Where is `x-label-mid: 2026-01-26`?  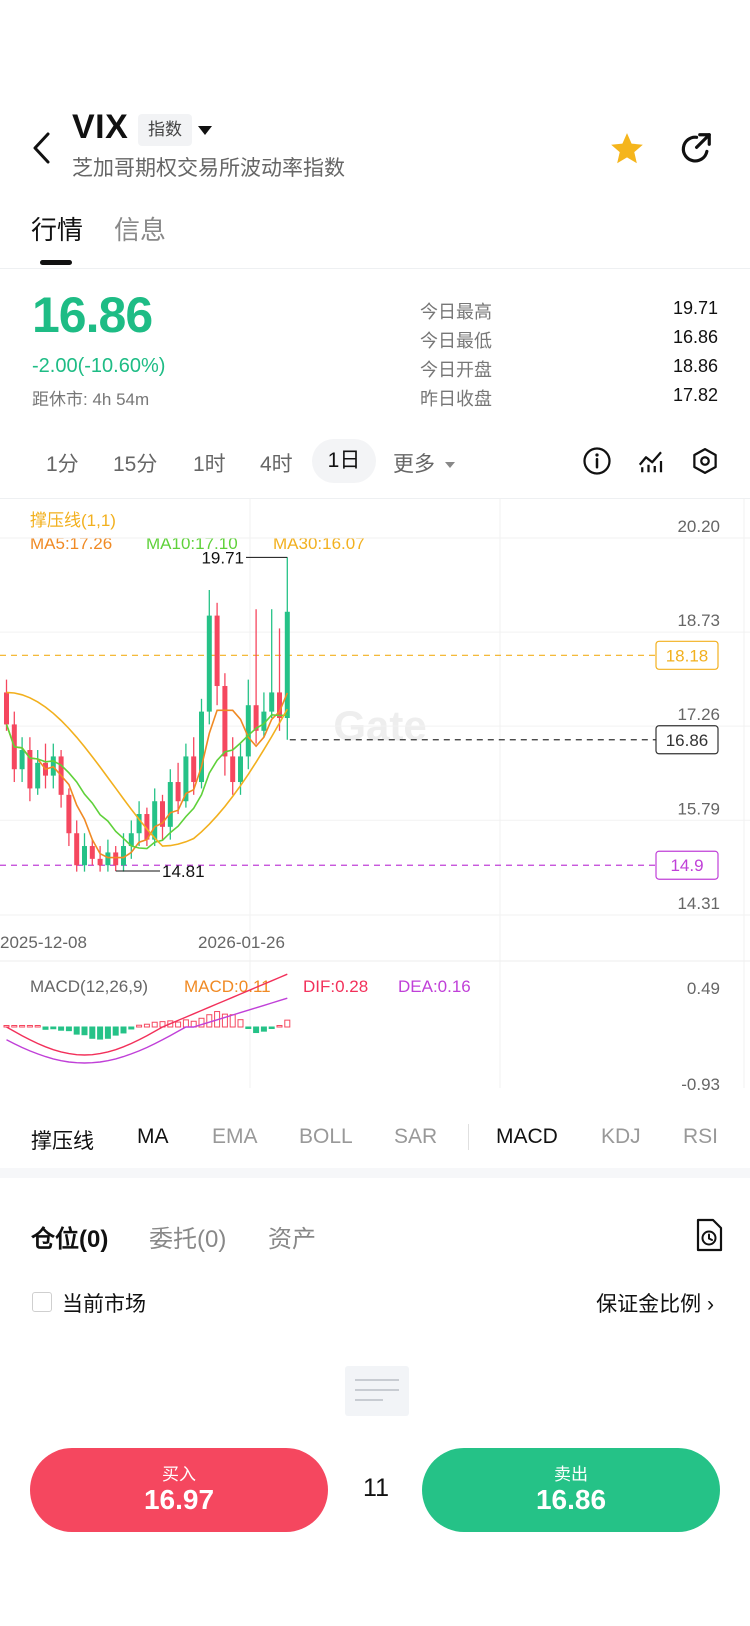 x-label-mid: 2026-01-26 is located at coordinates (241, 942).